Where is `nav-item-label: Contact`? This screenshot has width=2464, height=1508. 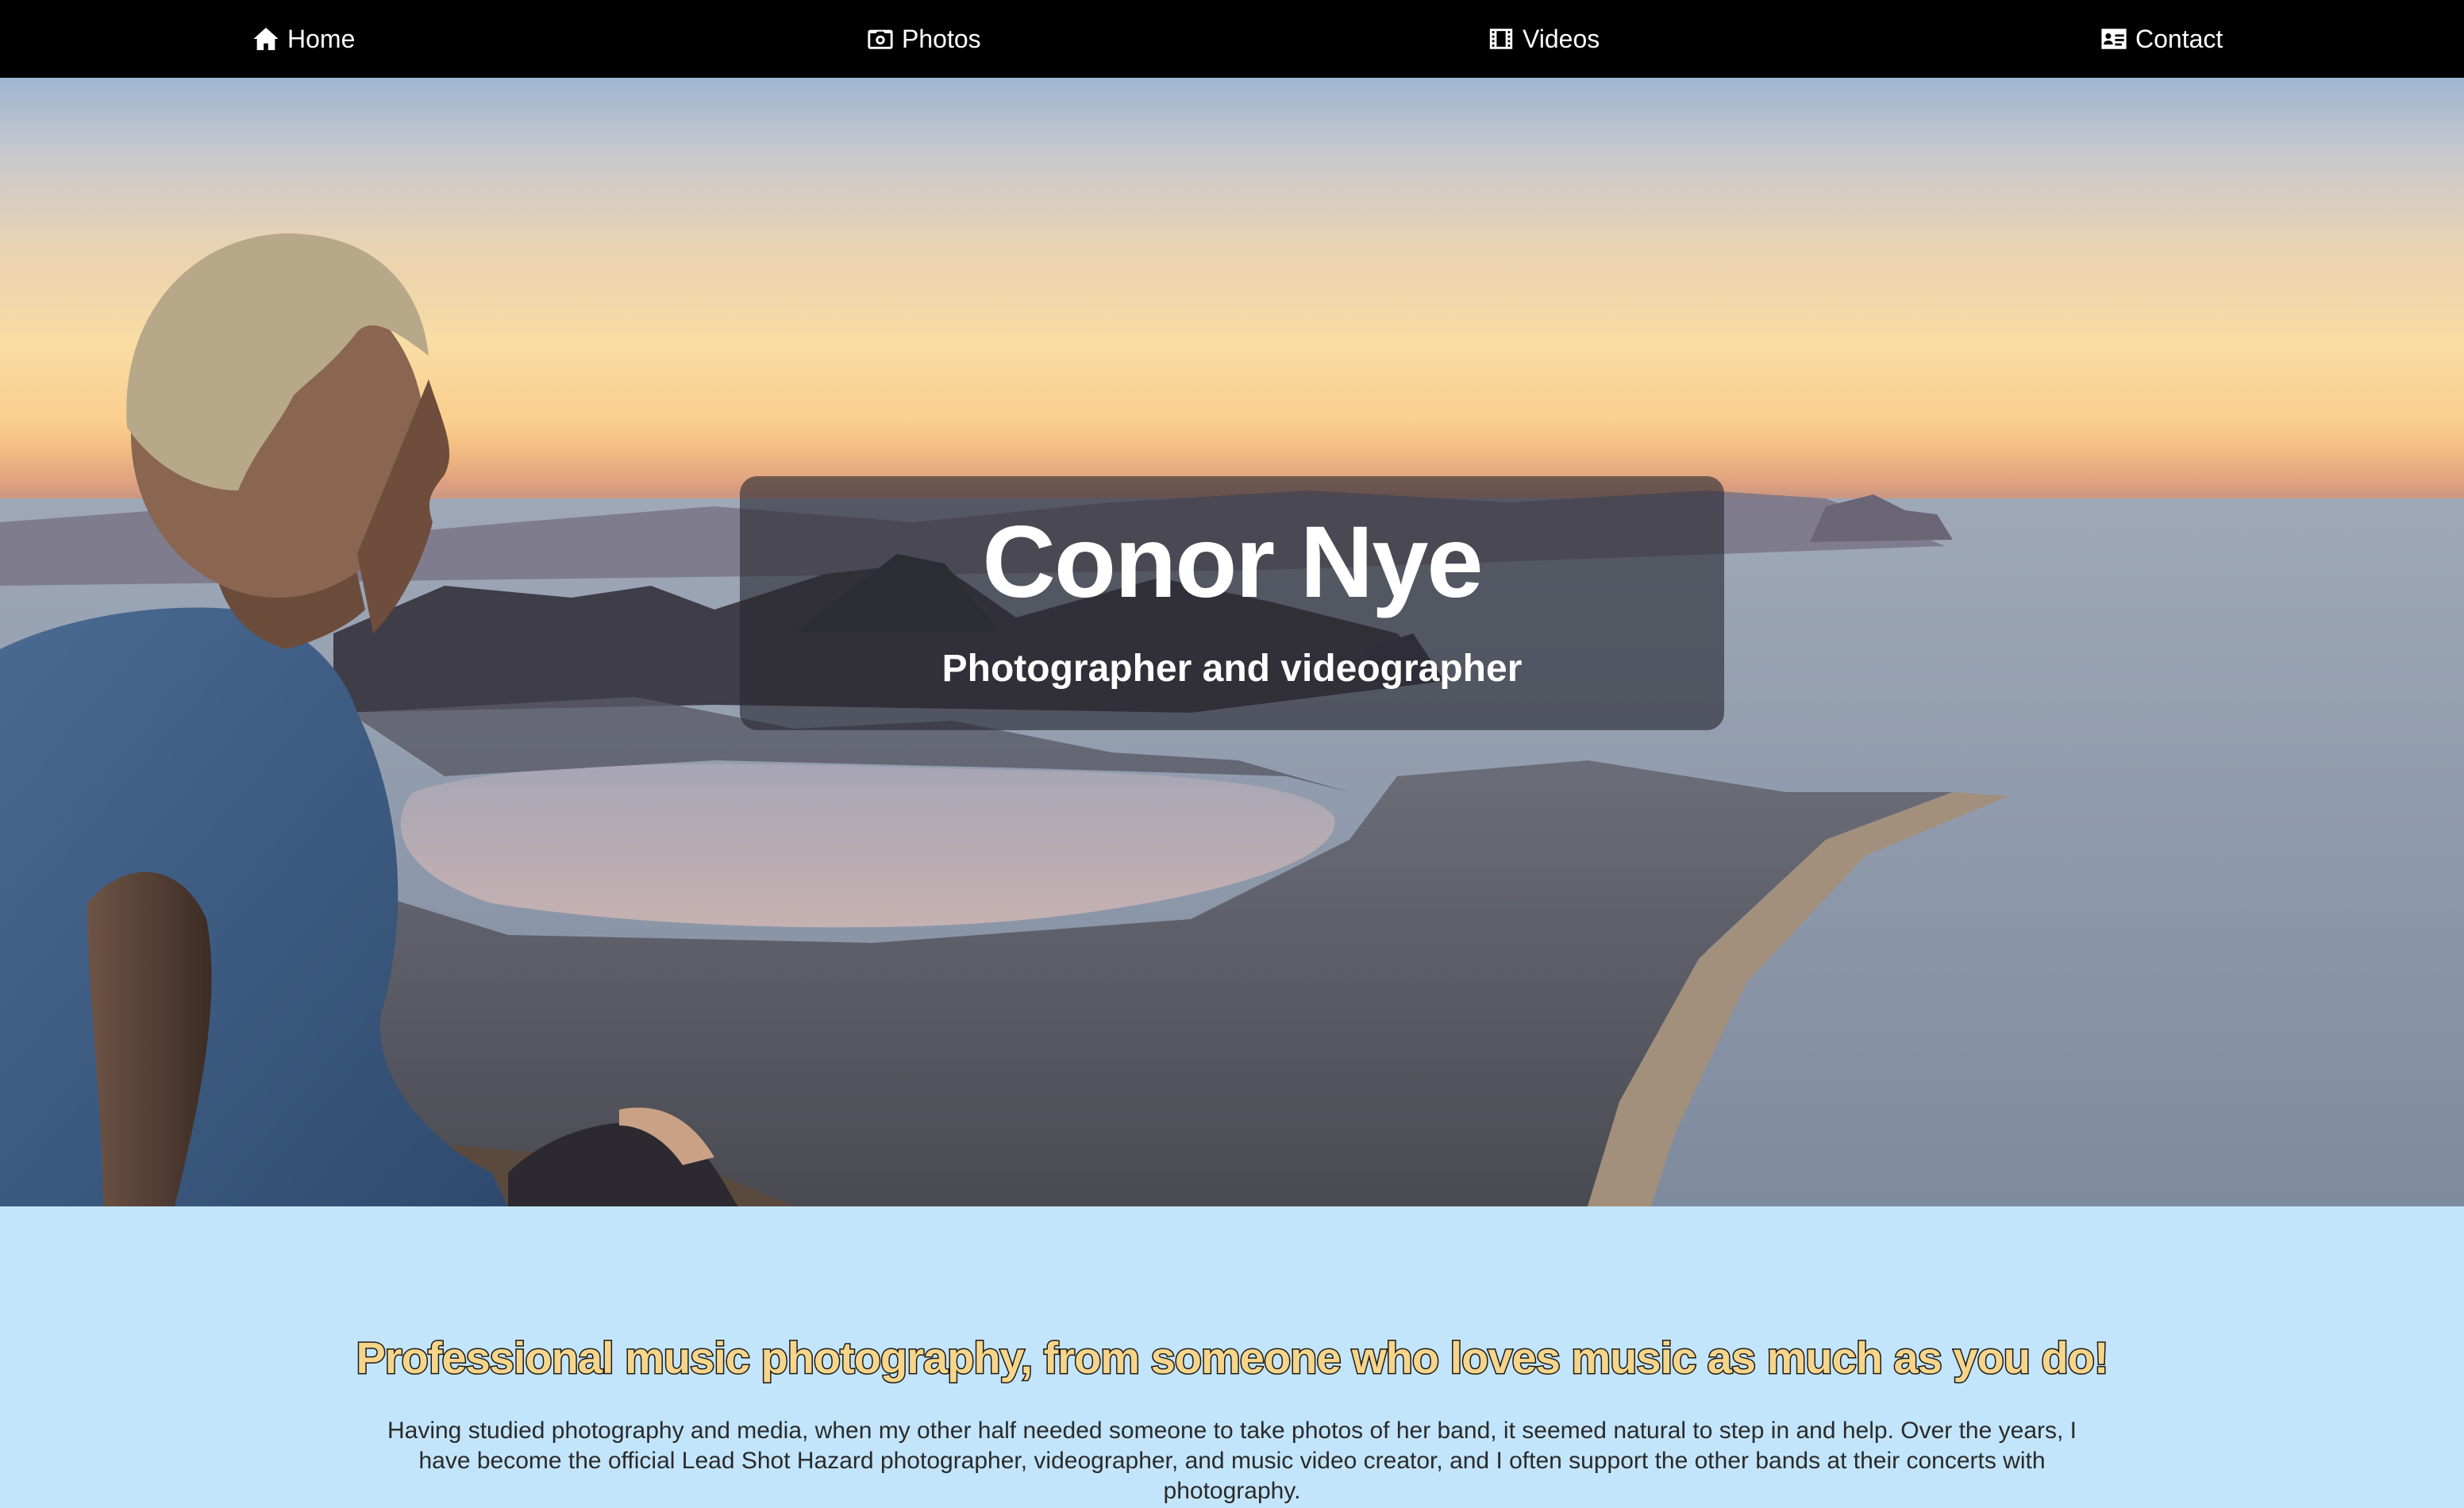 nav-item-label: Contact is located at coordinates (2179, 38).